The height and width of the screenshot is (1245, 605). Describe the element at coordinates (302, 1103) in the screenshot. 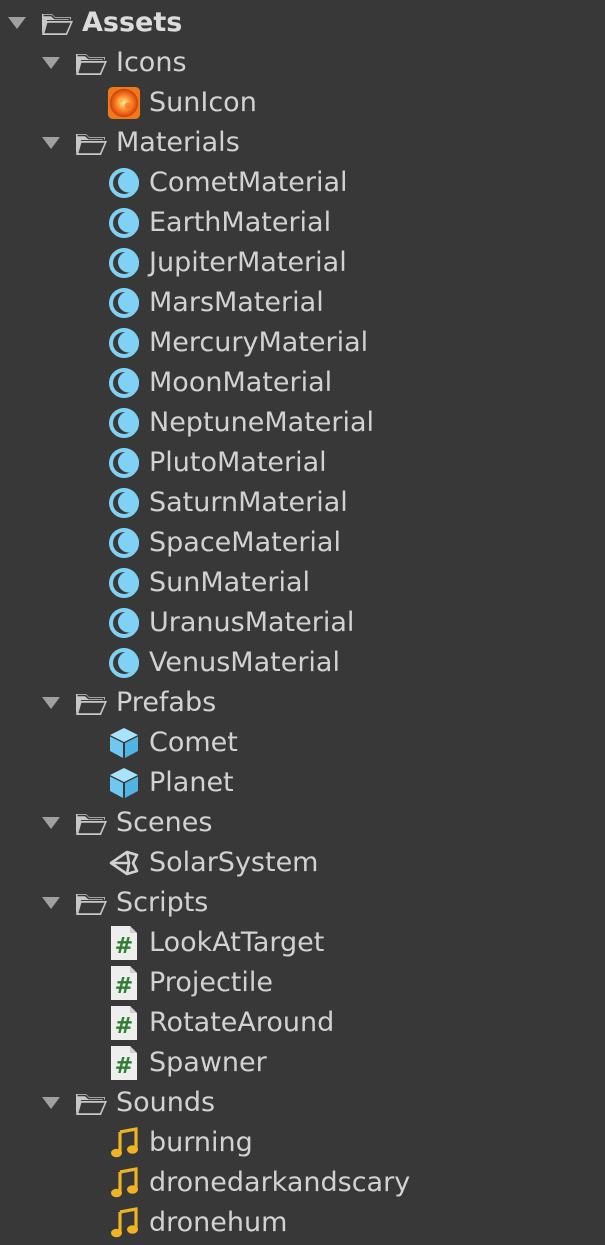

I see `folder-row-sounds: Sounds` at that location.